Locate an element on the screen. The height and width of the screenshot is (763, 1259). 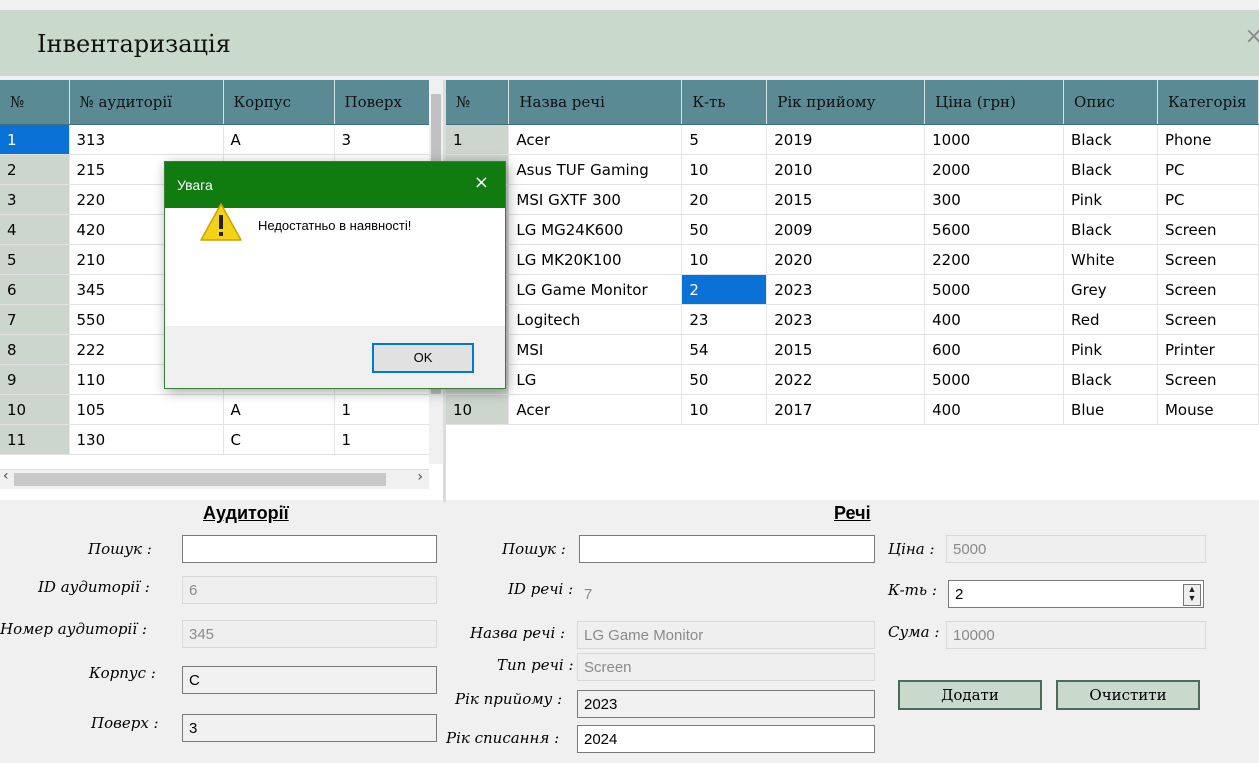
cell: 400 is located at coordinates (994, 319).